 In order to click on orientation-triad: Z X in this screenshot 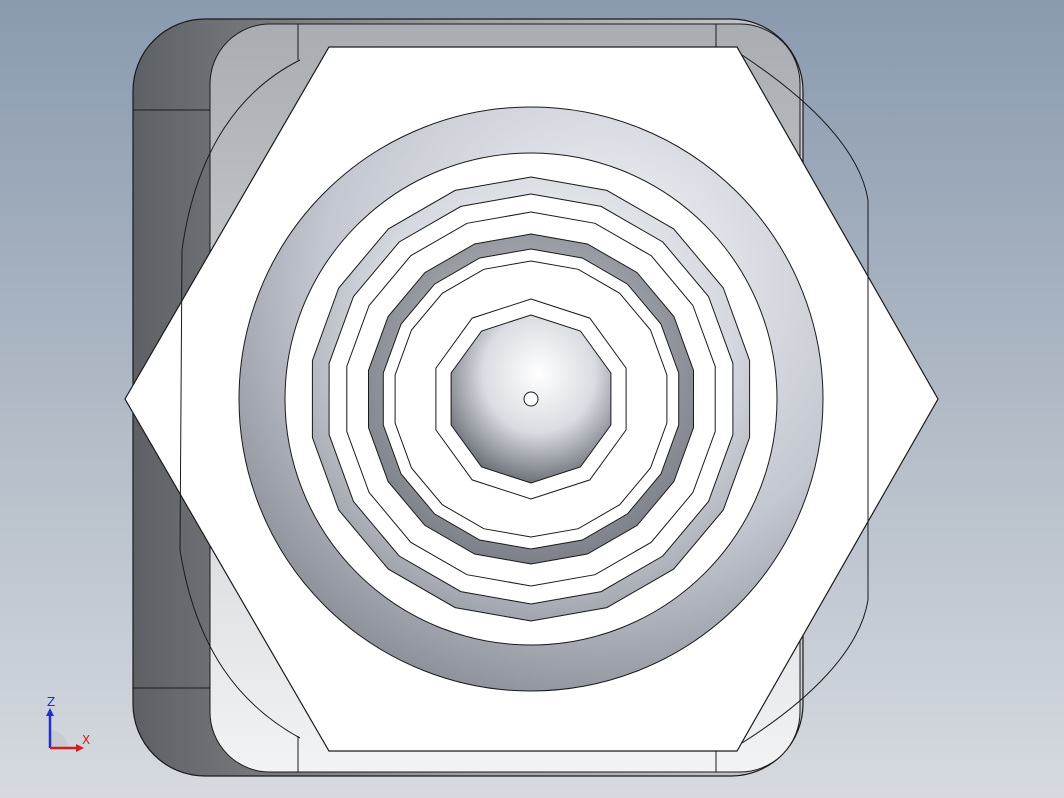, I will do `click(68, 723)`.